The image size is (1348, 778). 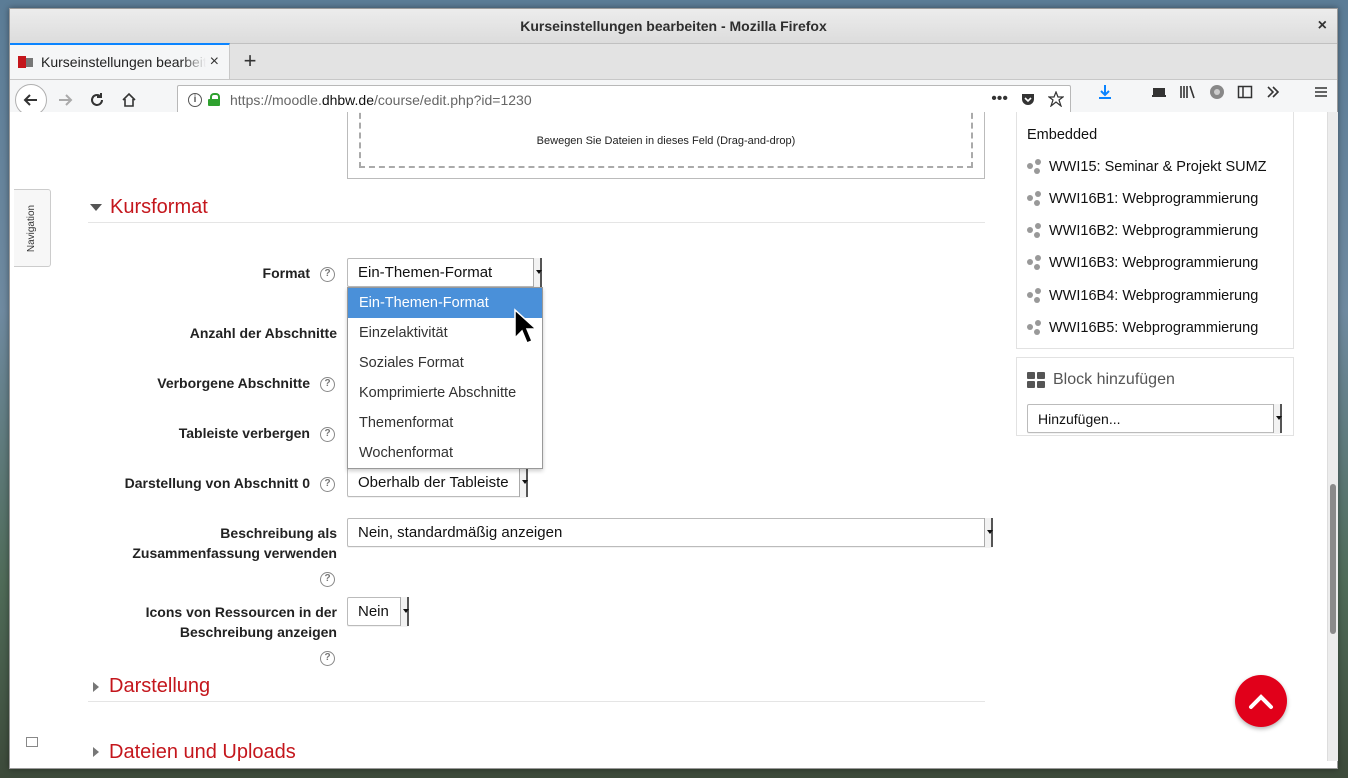 I want to click on back-arrow-icon, so click(x=30, y=99).